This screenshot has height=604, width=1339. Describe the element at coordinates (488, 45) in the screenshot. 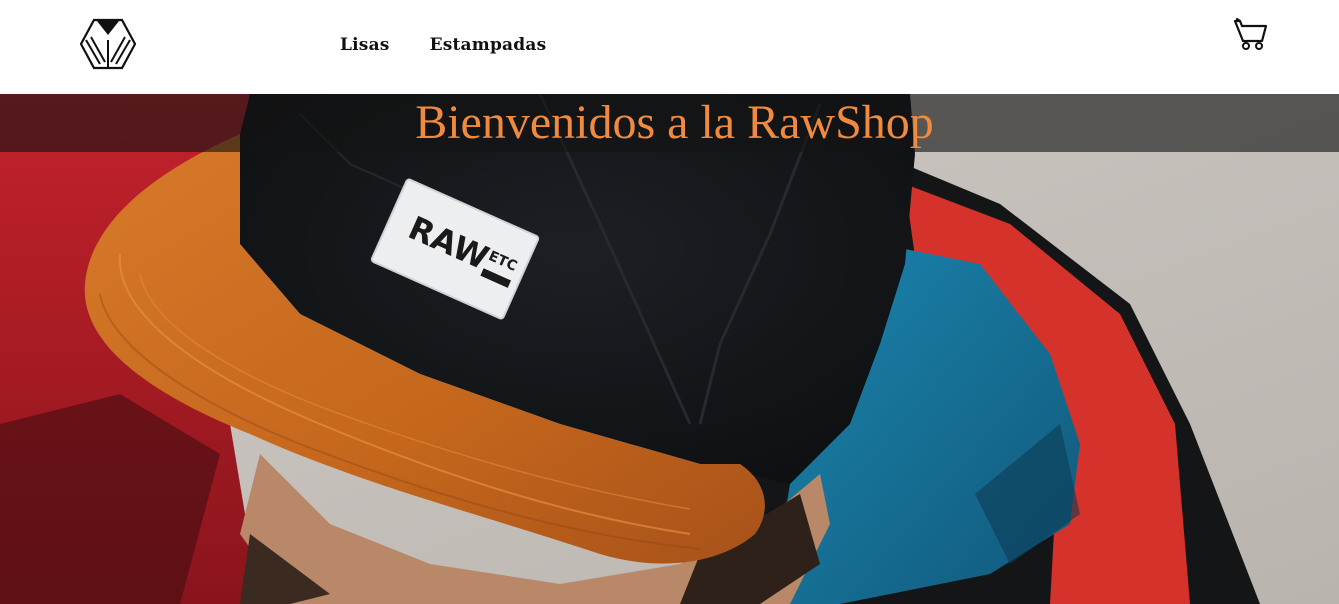

I see `nav-link-estampadas: Estampadas` at that location.